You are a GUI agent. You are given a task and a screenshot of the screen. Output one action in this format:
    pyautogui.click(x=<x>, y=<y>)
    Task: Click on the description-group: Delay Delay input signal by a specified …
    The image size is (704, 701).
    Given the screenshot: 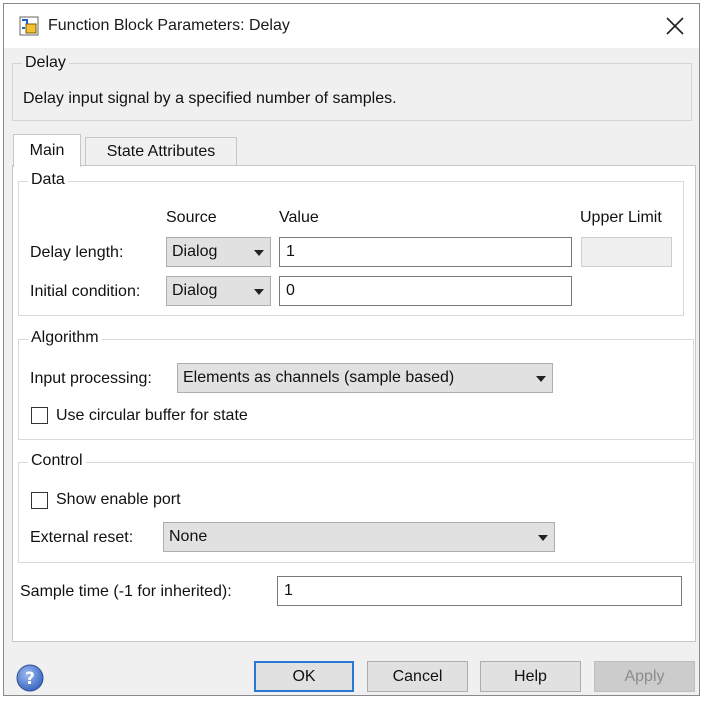 What is the action you would take?
    pyautogui.click(x=352, y=87)
    